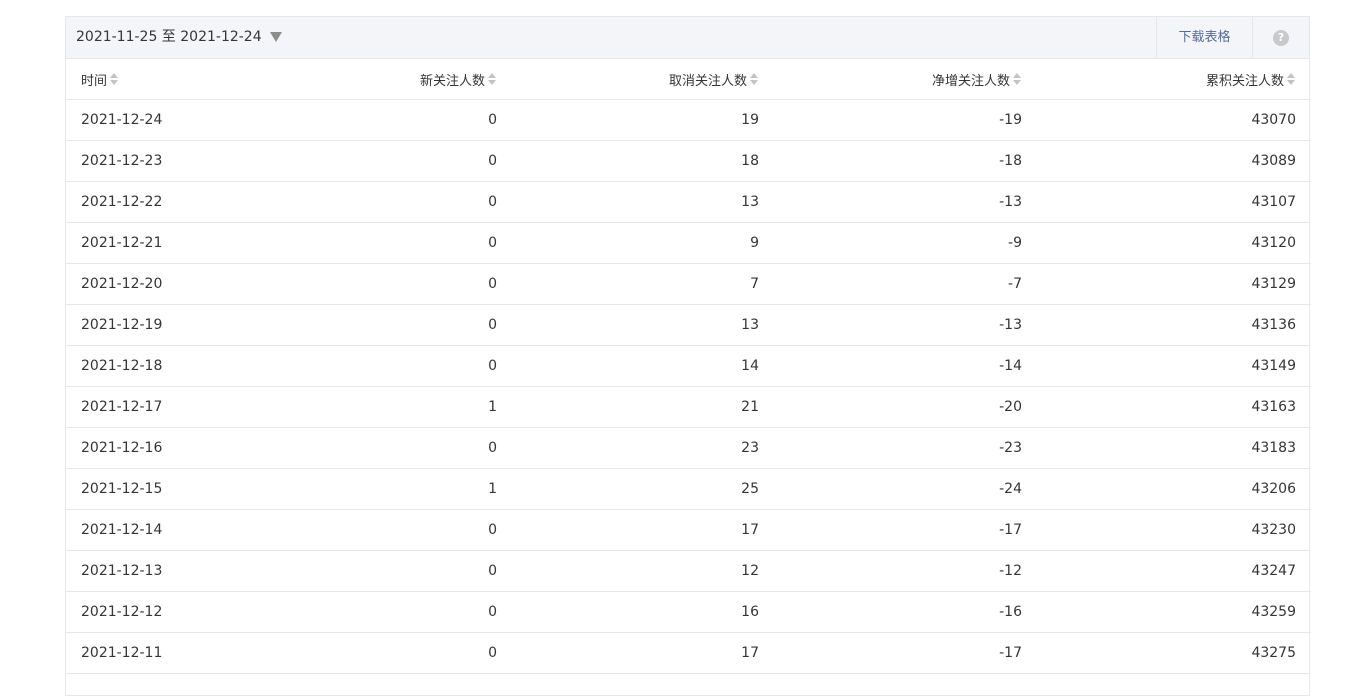 The image size is (1348, 696). Describe the element at coordinates (1173, 489) in the screenshot. I see `cell-cumulative: 43206` at that location.